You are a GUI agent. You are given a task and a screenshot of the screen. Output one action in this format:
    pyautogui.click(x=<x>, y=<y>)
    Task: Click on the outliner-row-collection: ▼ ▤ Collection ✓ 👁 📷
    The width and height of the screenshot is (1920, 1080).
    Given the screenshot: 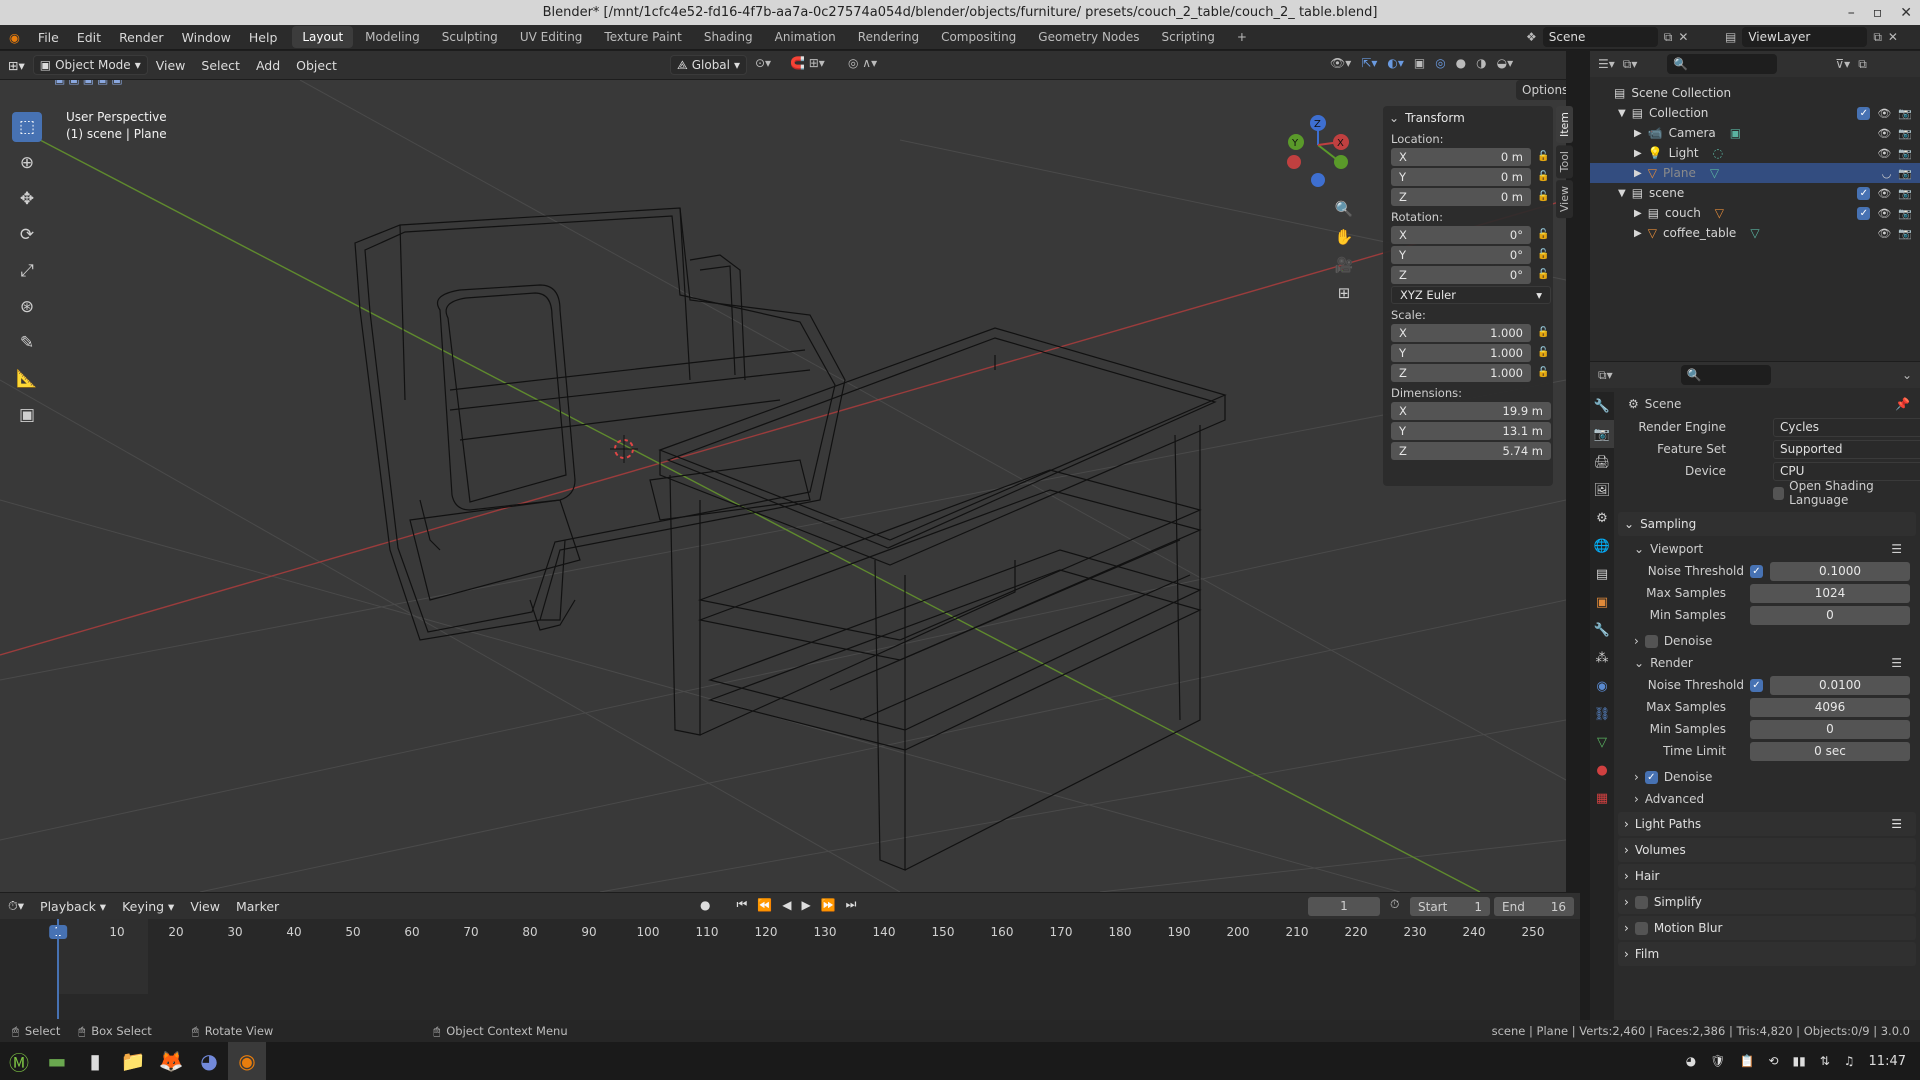 What is the action you would take?
    pyautogui.click(x=1755, y=113)
    